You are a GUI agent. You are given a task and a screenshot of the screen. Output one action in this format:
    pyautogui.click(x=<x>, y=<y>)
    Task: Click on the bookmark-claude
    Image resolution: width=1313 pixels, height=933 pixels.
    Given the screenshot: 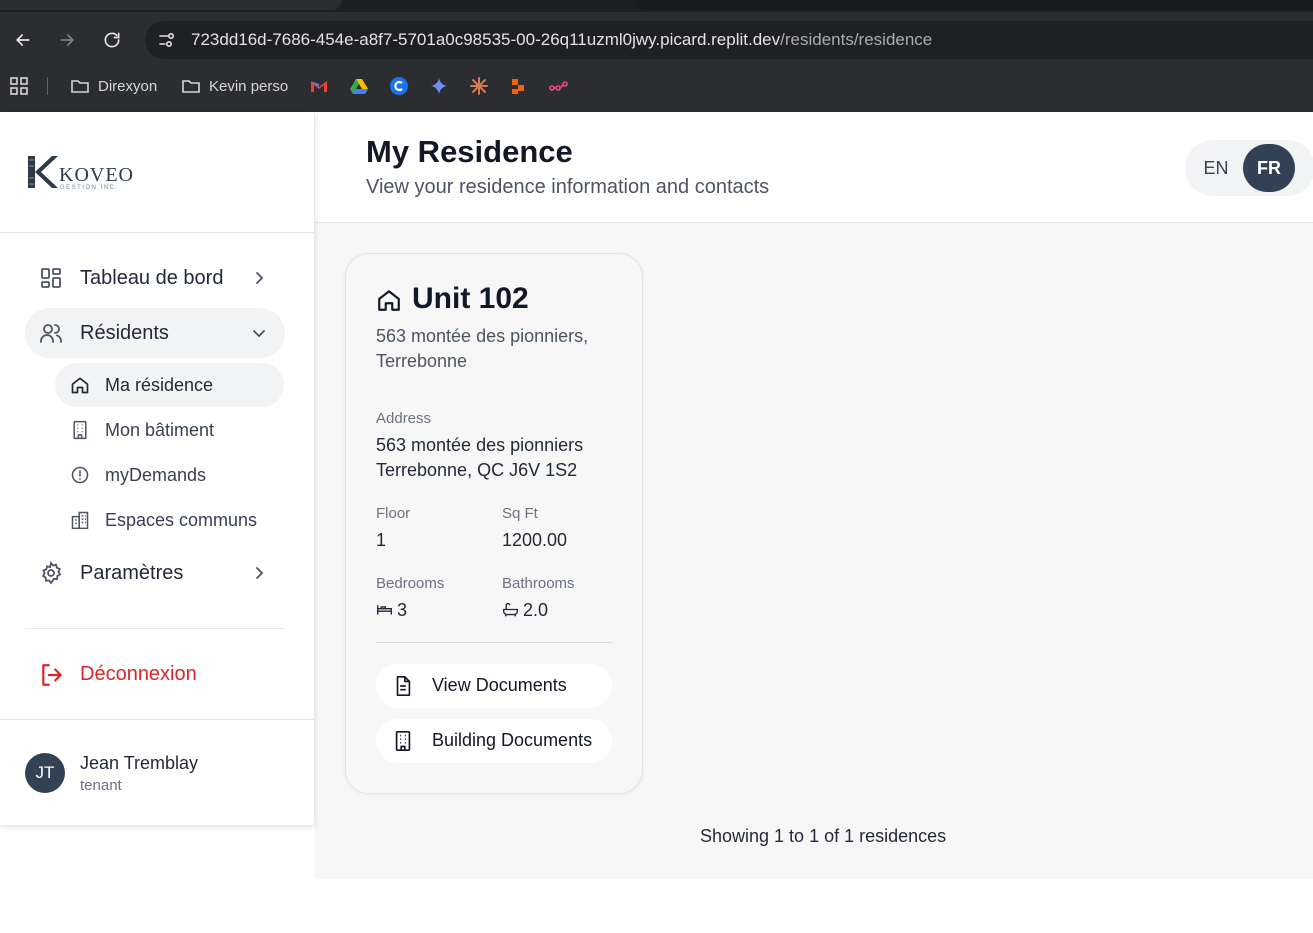 What is the action you would take?
    pyautogui.click(x=479, y=86)
    